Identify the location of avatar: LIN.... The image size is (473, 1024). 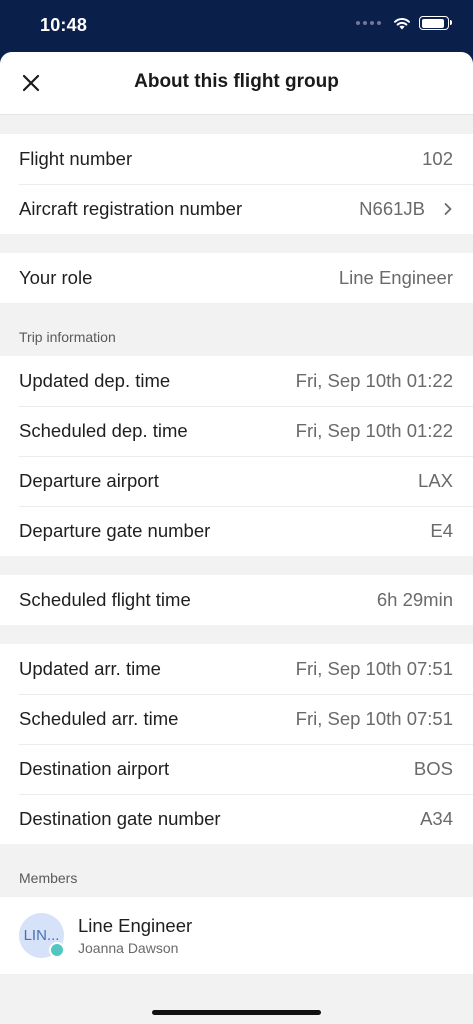
(42, 935).